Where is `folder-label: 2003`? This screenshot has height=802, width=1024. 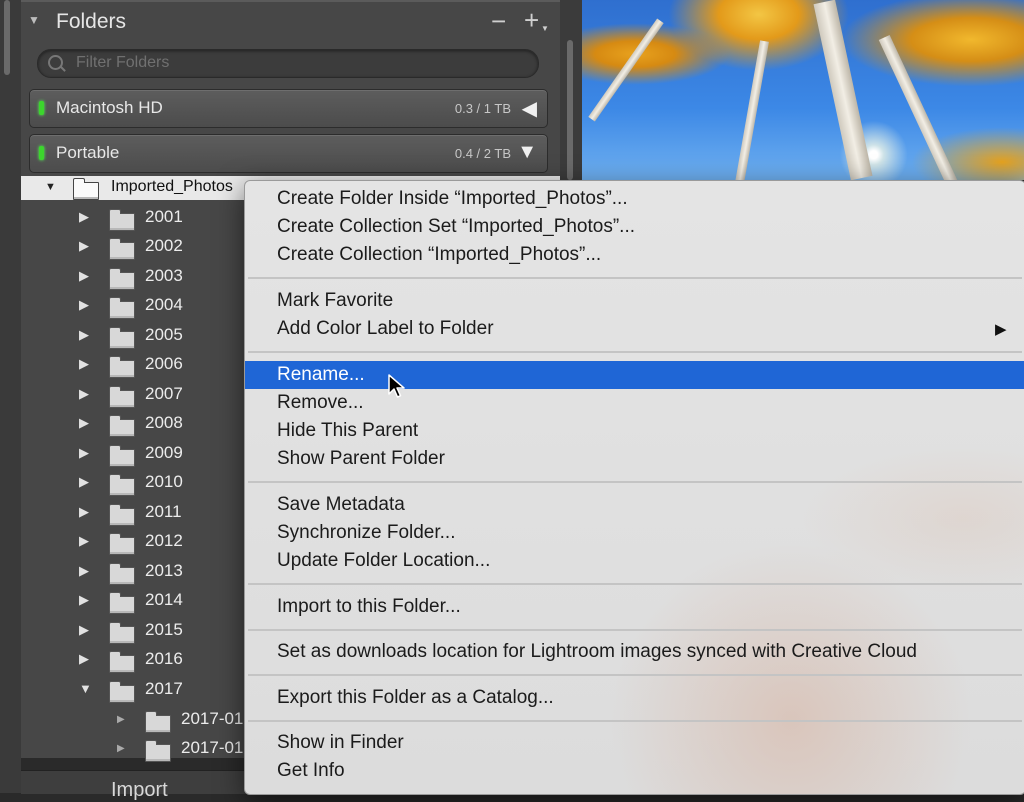 folder-label: 2003 is located at coordinates (164, 275).